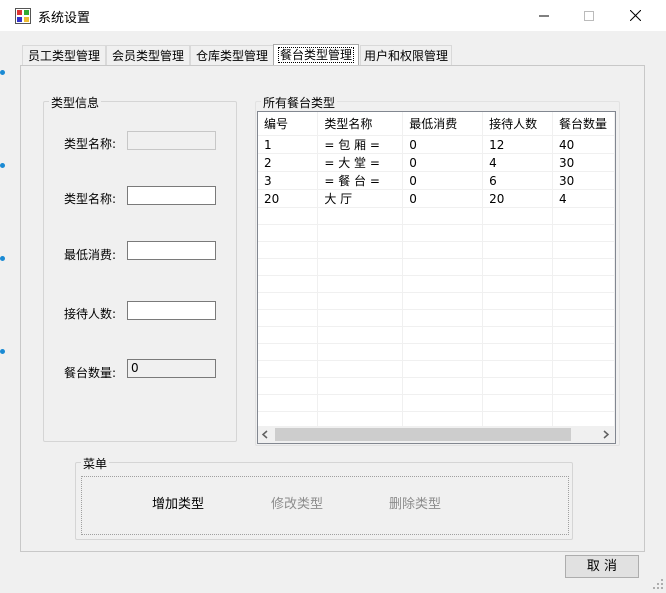 This screenshot has height=593, width=666. I want to click on close-icon, so click(635, 15).